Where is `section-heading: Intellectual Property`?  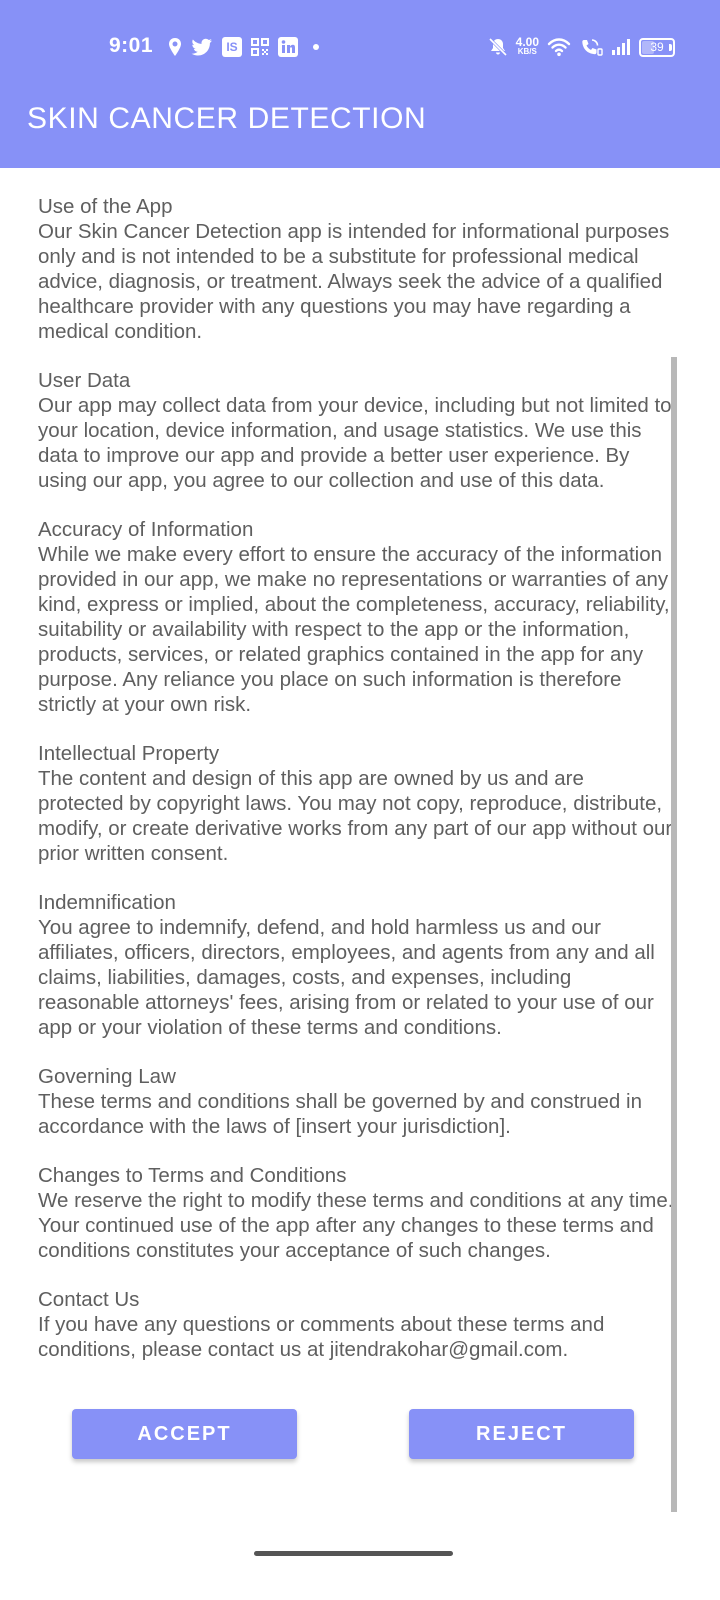
section-heading: Intellectual Property is located at coordinates (129, 753).